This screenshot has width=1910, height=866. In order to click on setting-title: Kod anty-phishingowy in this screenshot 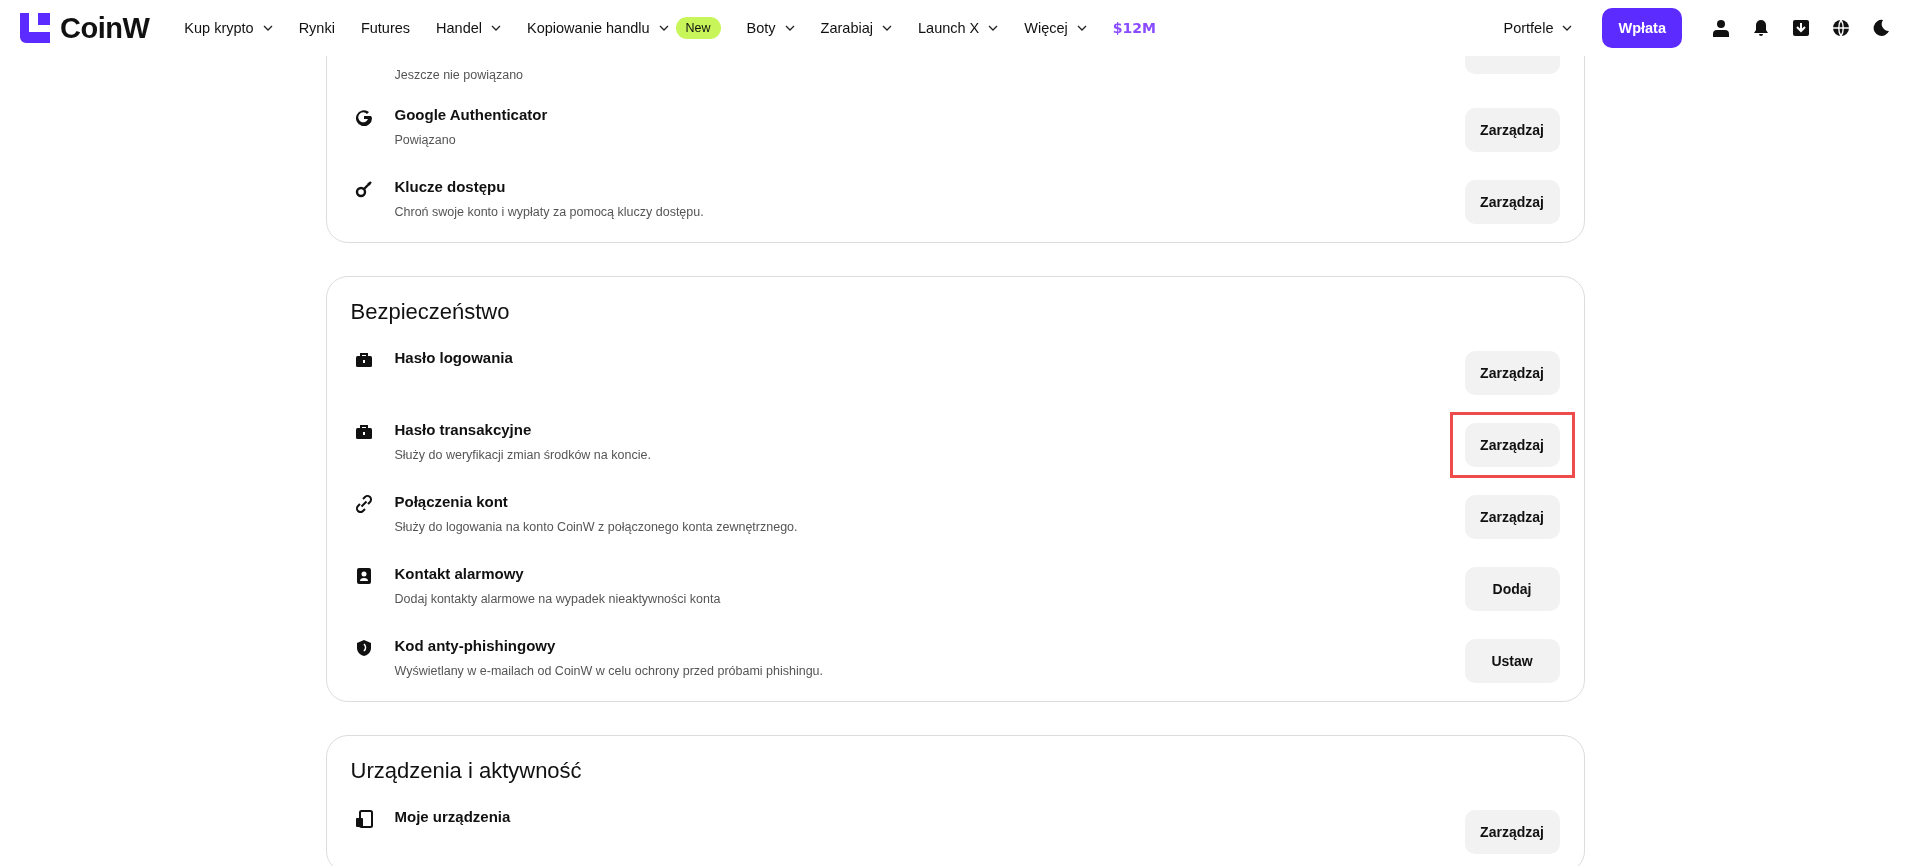, I will do `click(475, 645)`.